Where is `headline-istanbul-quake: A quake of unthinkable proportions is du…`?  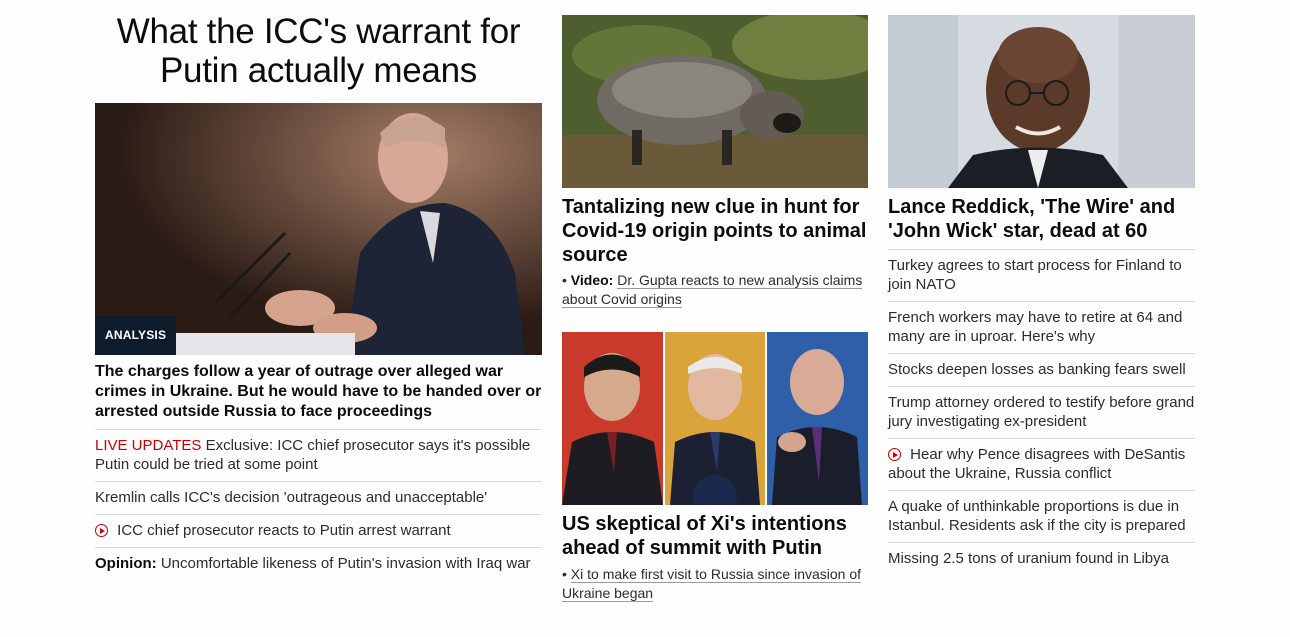
headline-istanbul-quake: A quake of unthinkable proportions is du… is located at coordinates (1041, 516).